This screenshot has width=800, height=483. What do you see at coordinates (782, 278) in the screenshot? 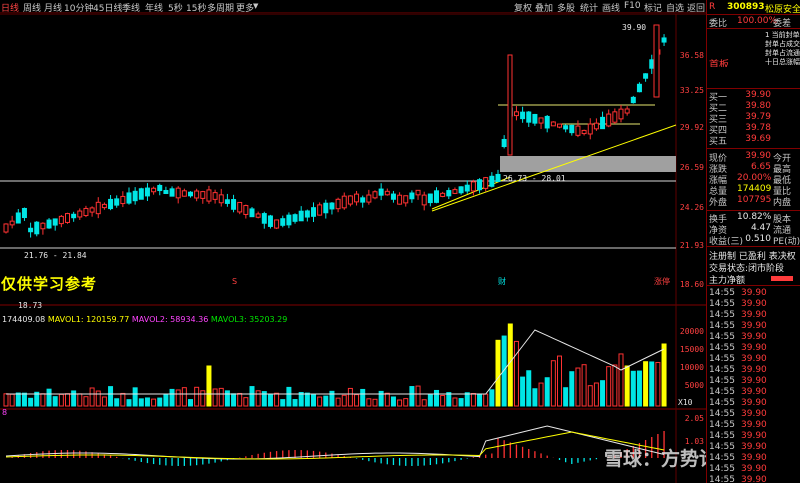
I see `main-flow-bar` at bounding box center [782, 278].